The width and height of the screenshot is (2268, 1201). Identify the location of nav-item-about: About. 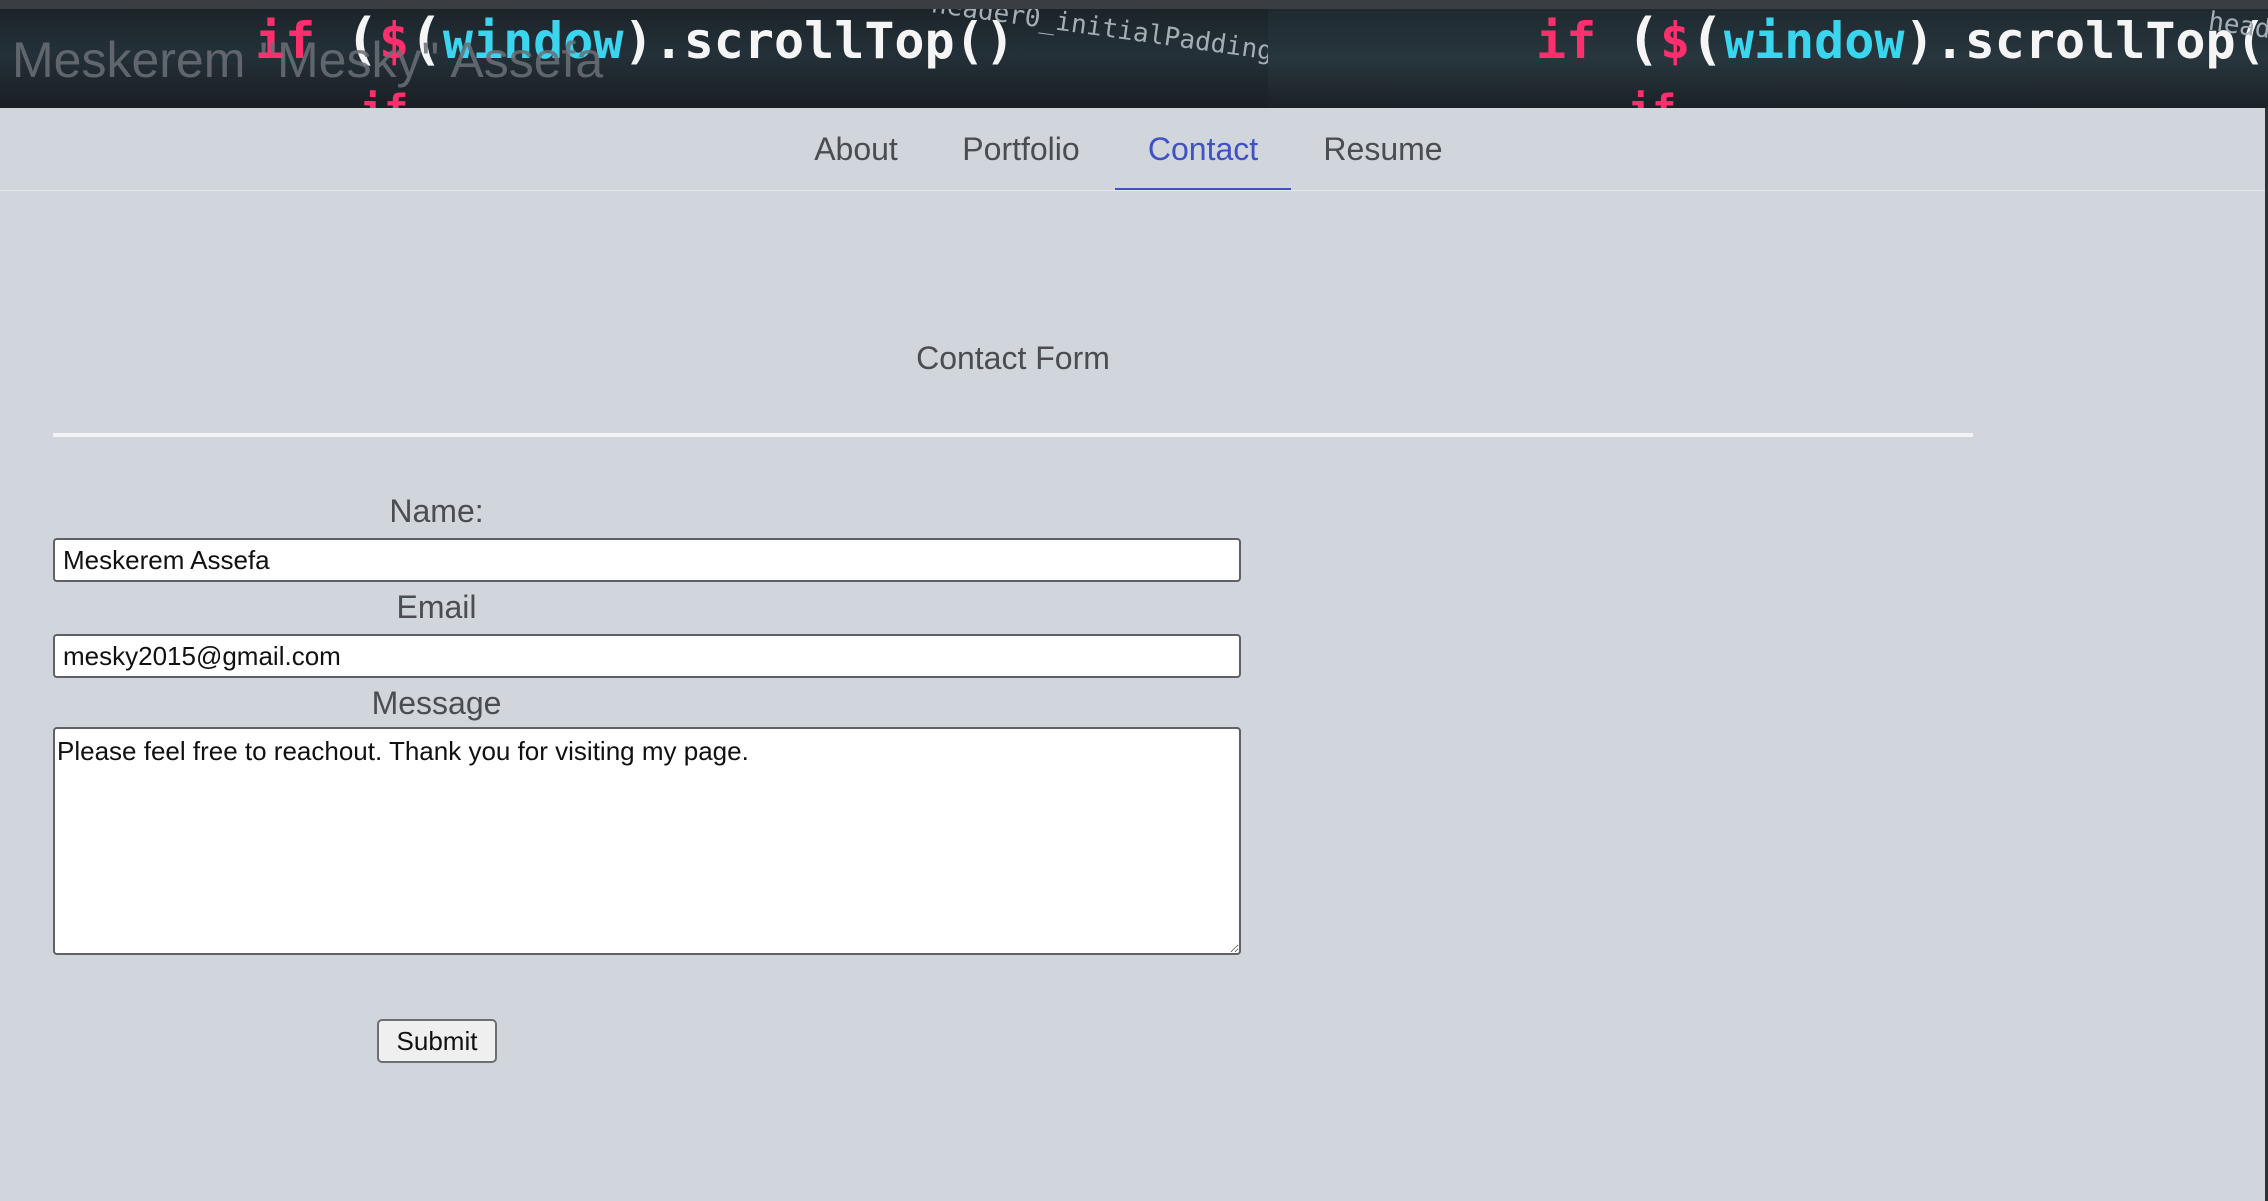
(856, 148).